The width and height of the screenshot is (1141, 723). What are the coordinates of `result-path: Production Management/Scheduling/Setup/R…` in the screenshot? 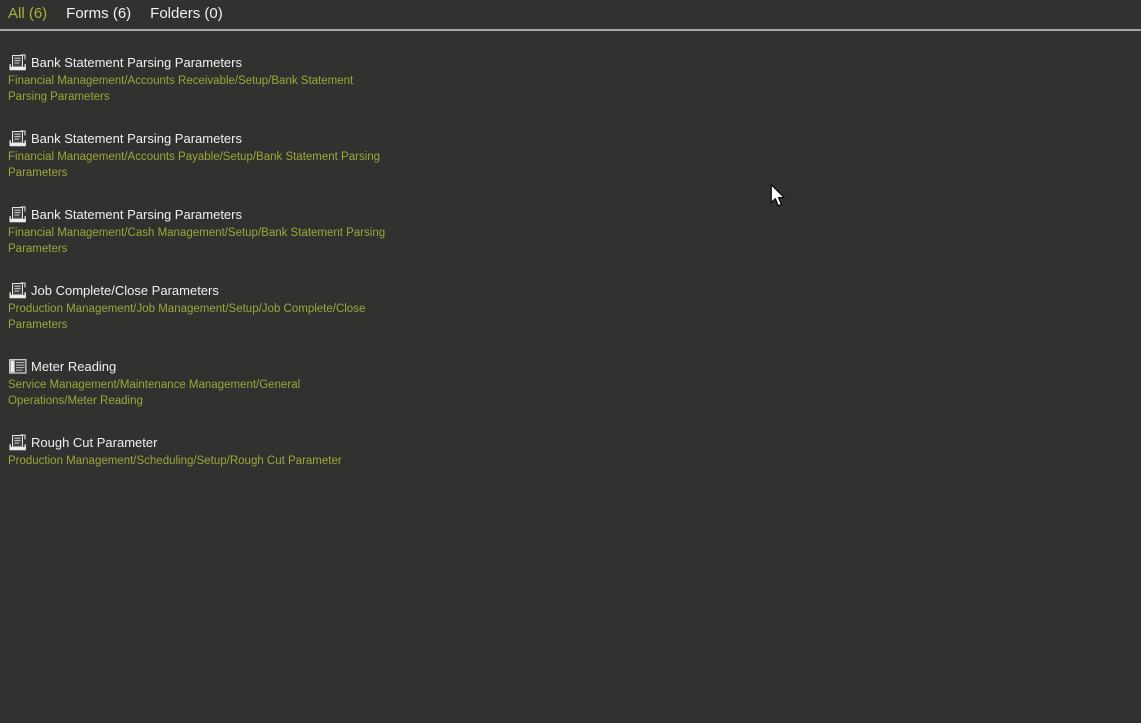 It's located at (175, 461).